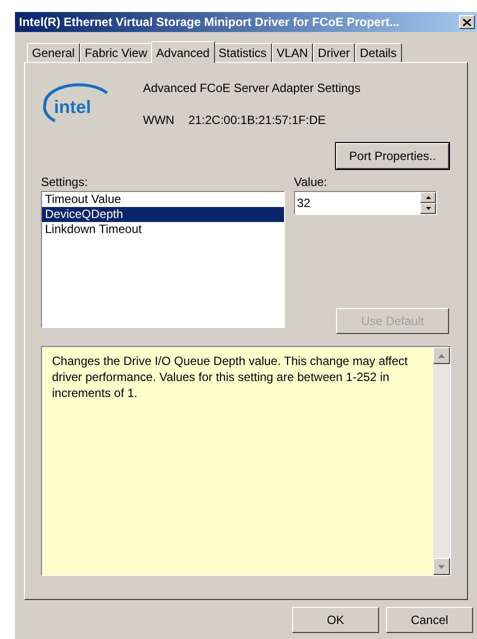 The width and height of the screenshot is (477, 639). I want to click on tab: Statistics, so click(243, 52).